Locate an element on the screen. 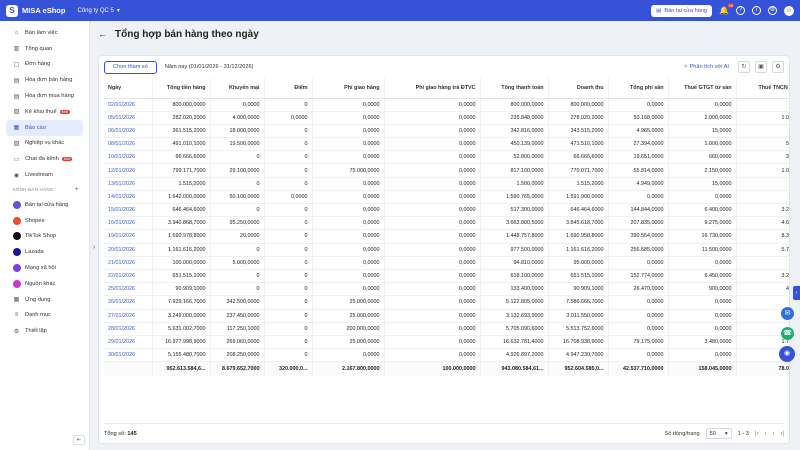 This screenshot has width=800, height=450. last-page-icon: ›| is located at coordinates (782, 434).